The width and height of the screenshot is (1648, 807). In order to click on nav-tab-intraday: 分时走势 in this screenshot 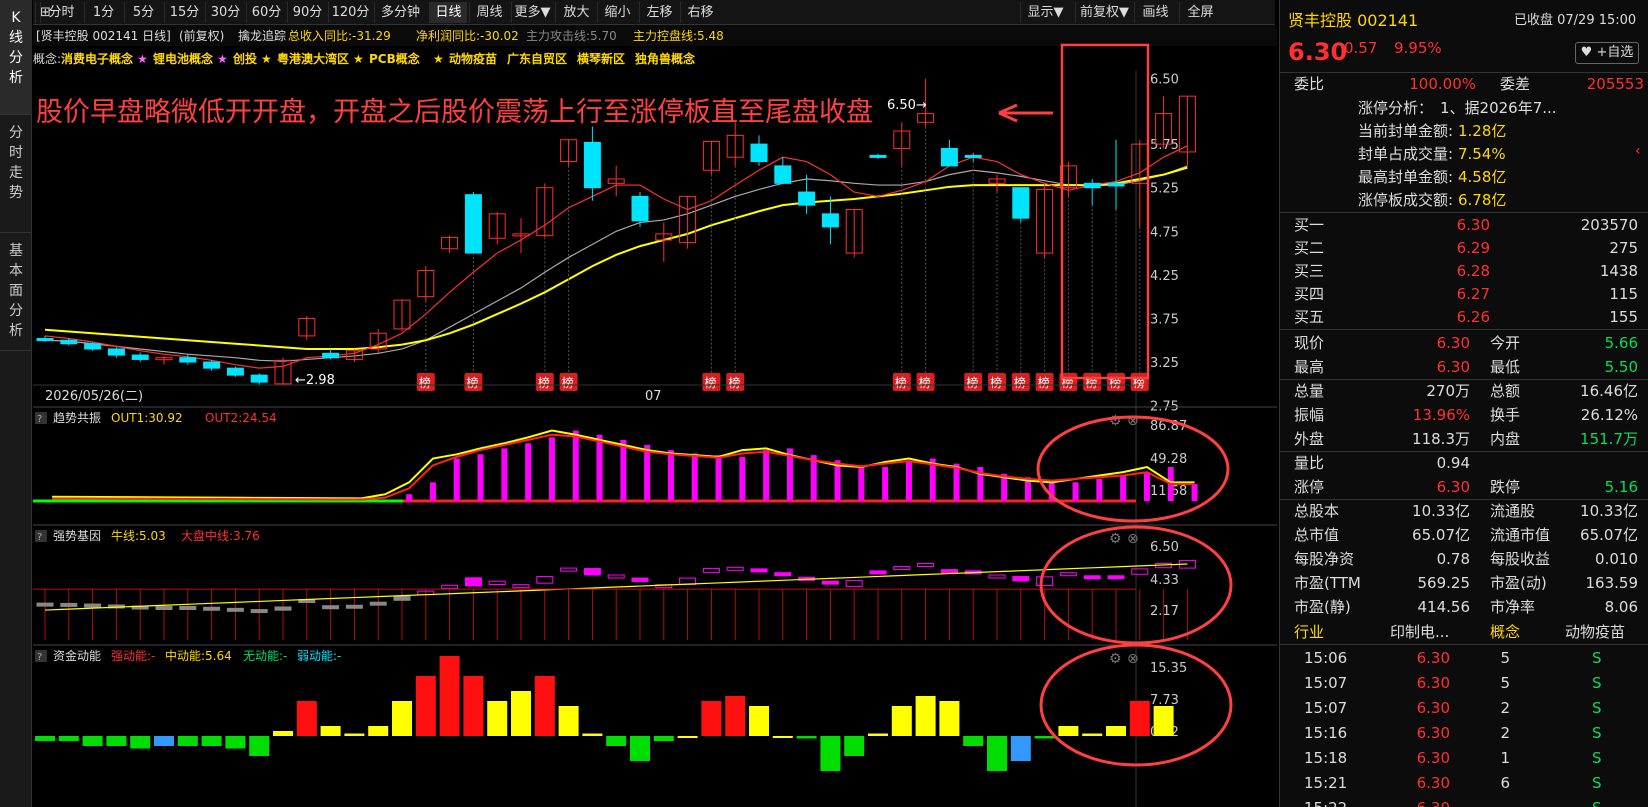, I will do `click(16, 174)`.